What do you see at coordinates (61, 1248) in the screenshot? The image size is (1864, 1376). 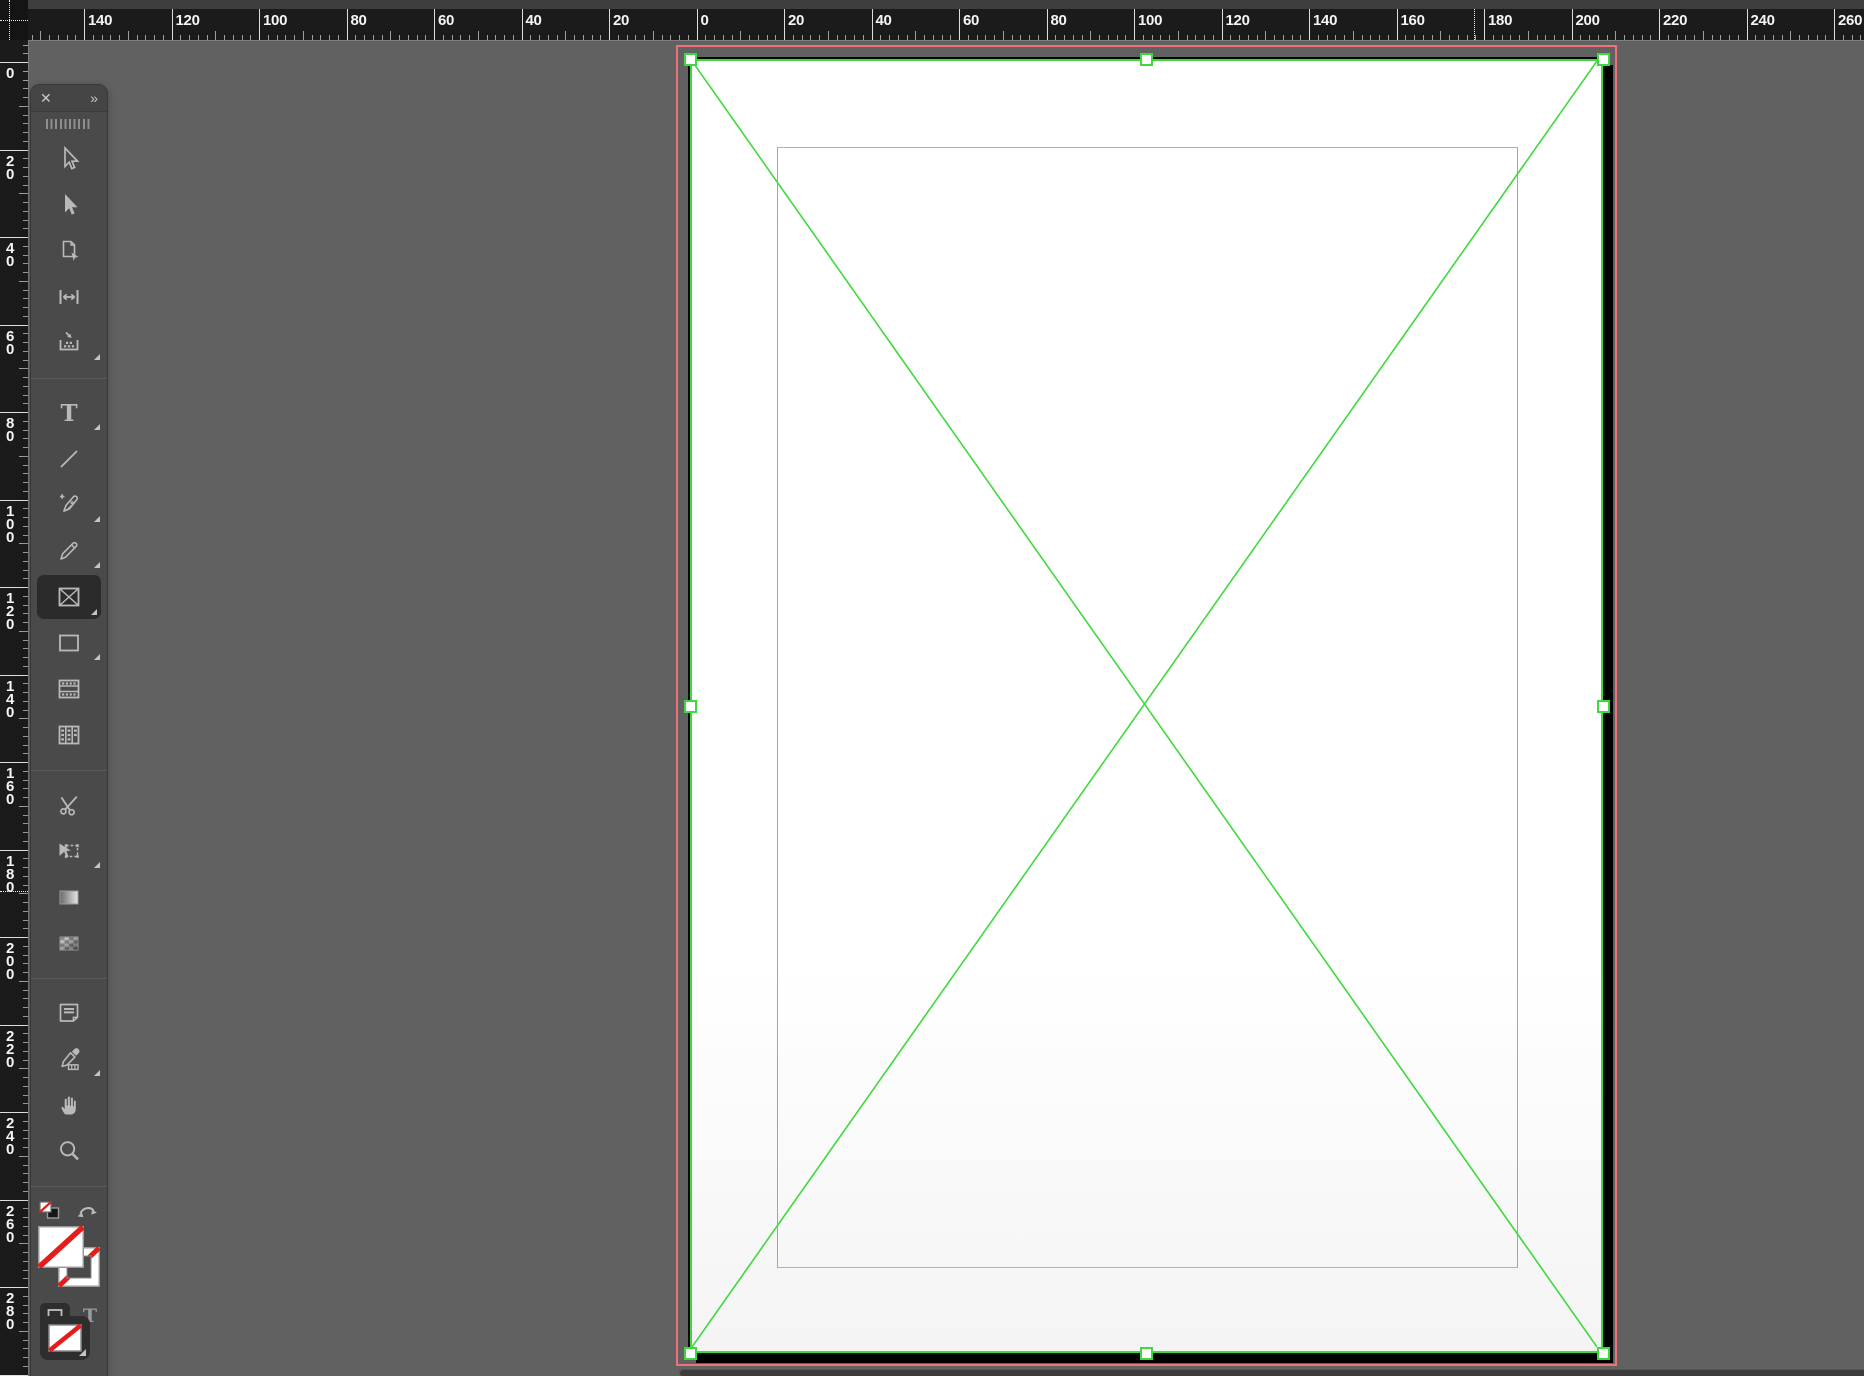 I see `fill-swatch-none` at bounding box center [61, 1248].